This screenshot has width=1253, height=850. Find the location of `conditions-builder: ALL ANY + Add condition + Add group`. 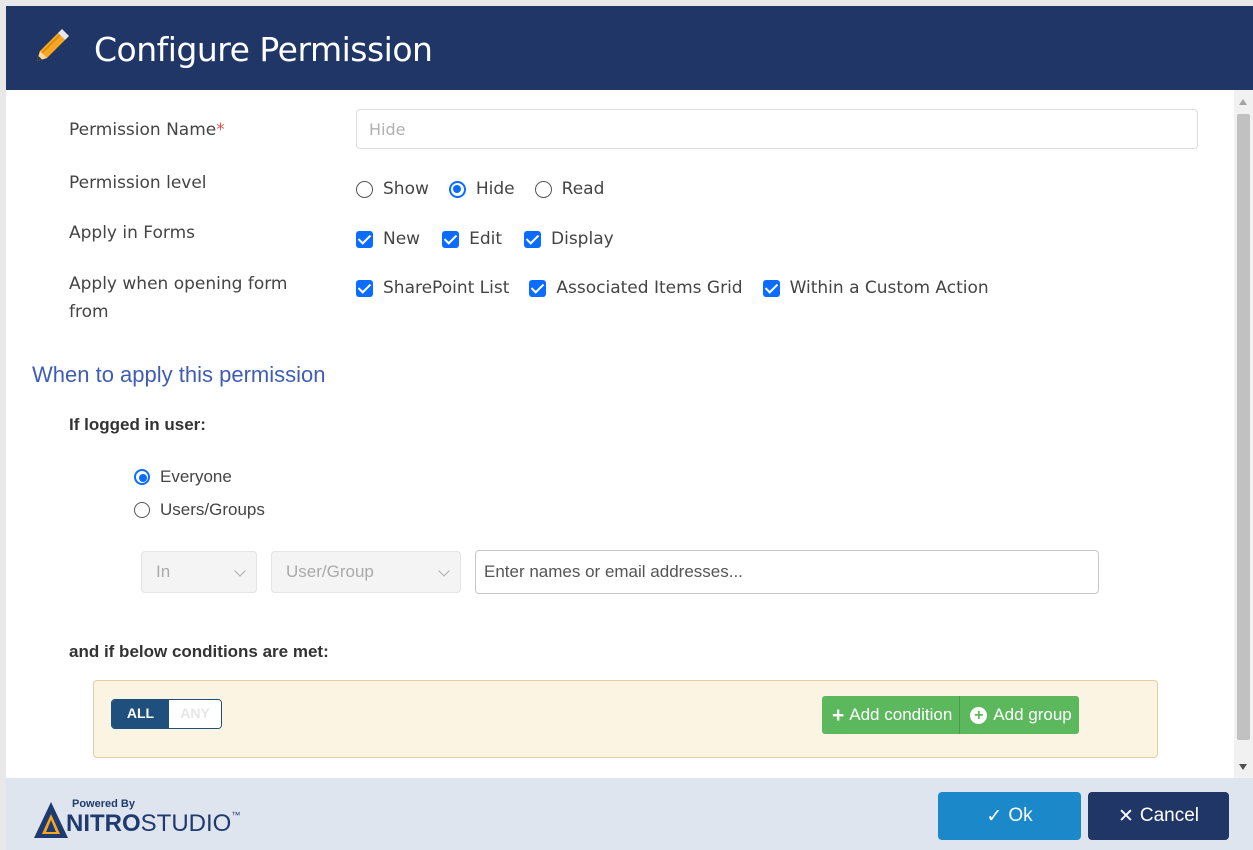

conditions-builder: ALL ANY + Add condition + Add group is located at coordinates (625, 719).